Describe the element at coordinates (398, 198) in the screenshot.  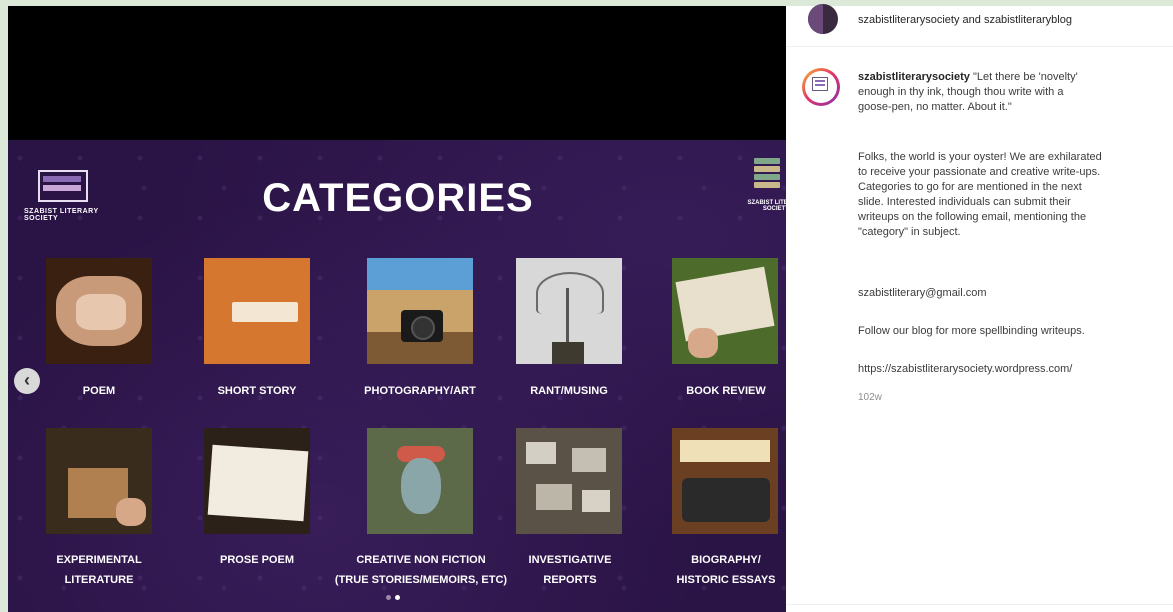
I see `slide-title: CATEGORIES` at that location.